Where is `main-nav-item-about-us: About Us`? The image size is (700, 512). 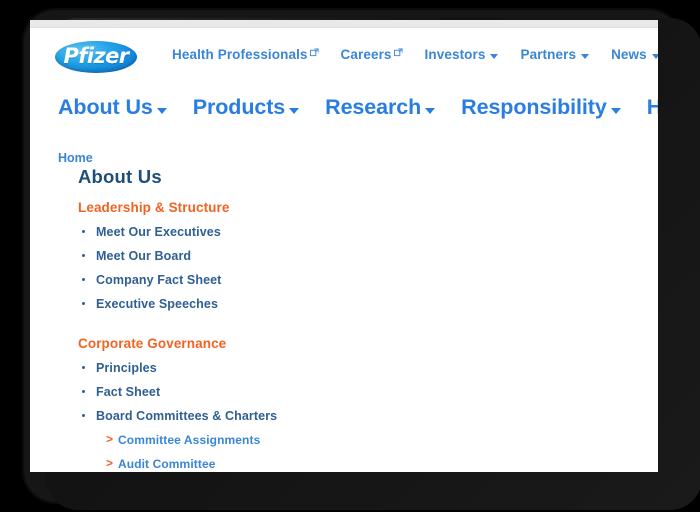
main-nav-item-about-us: About Us is located at coordinates (112, 108).